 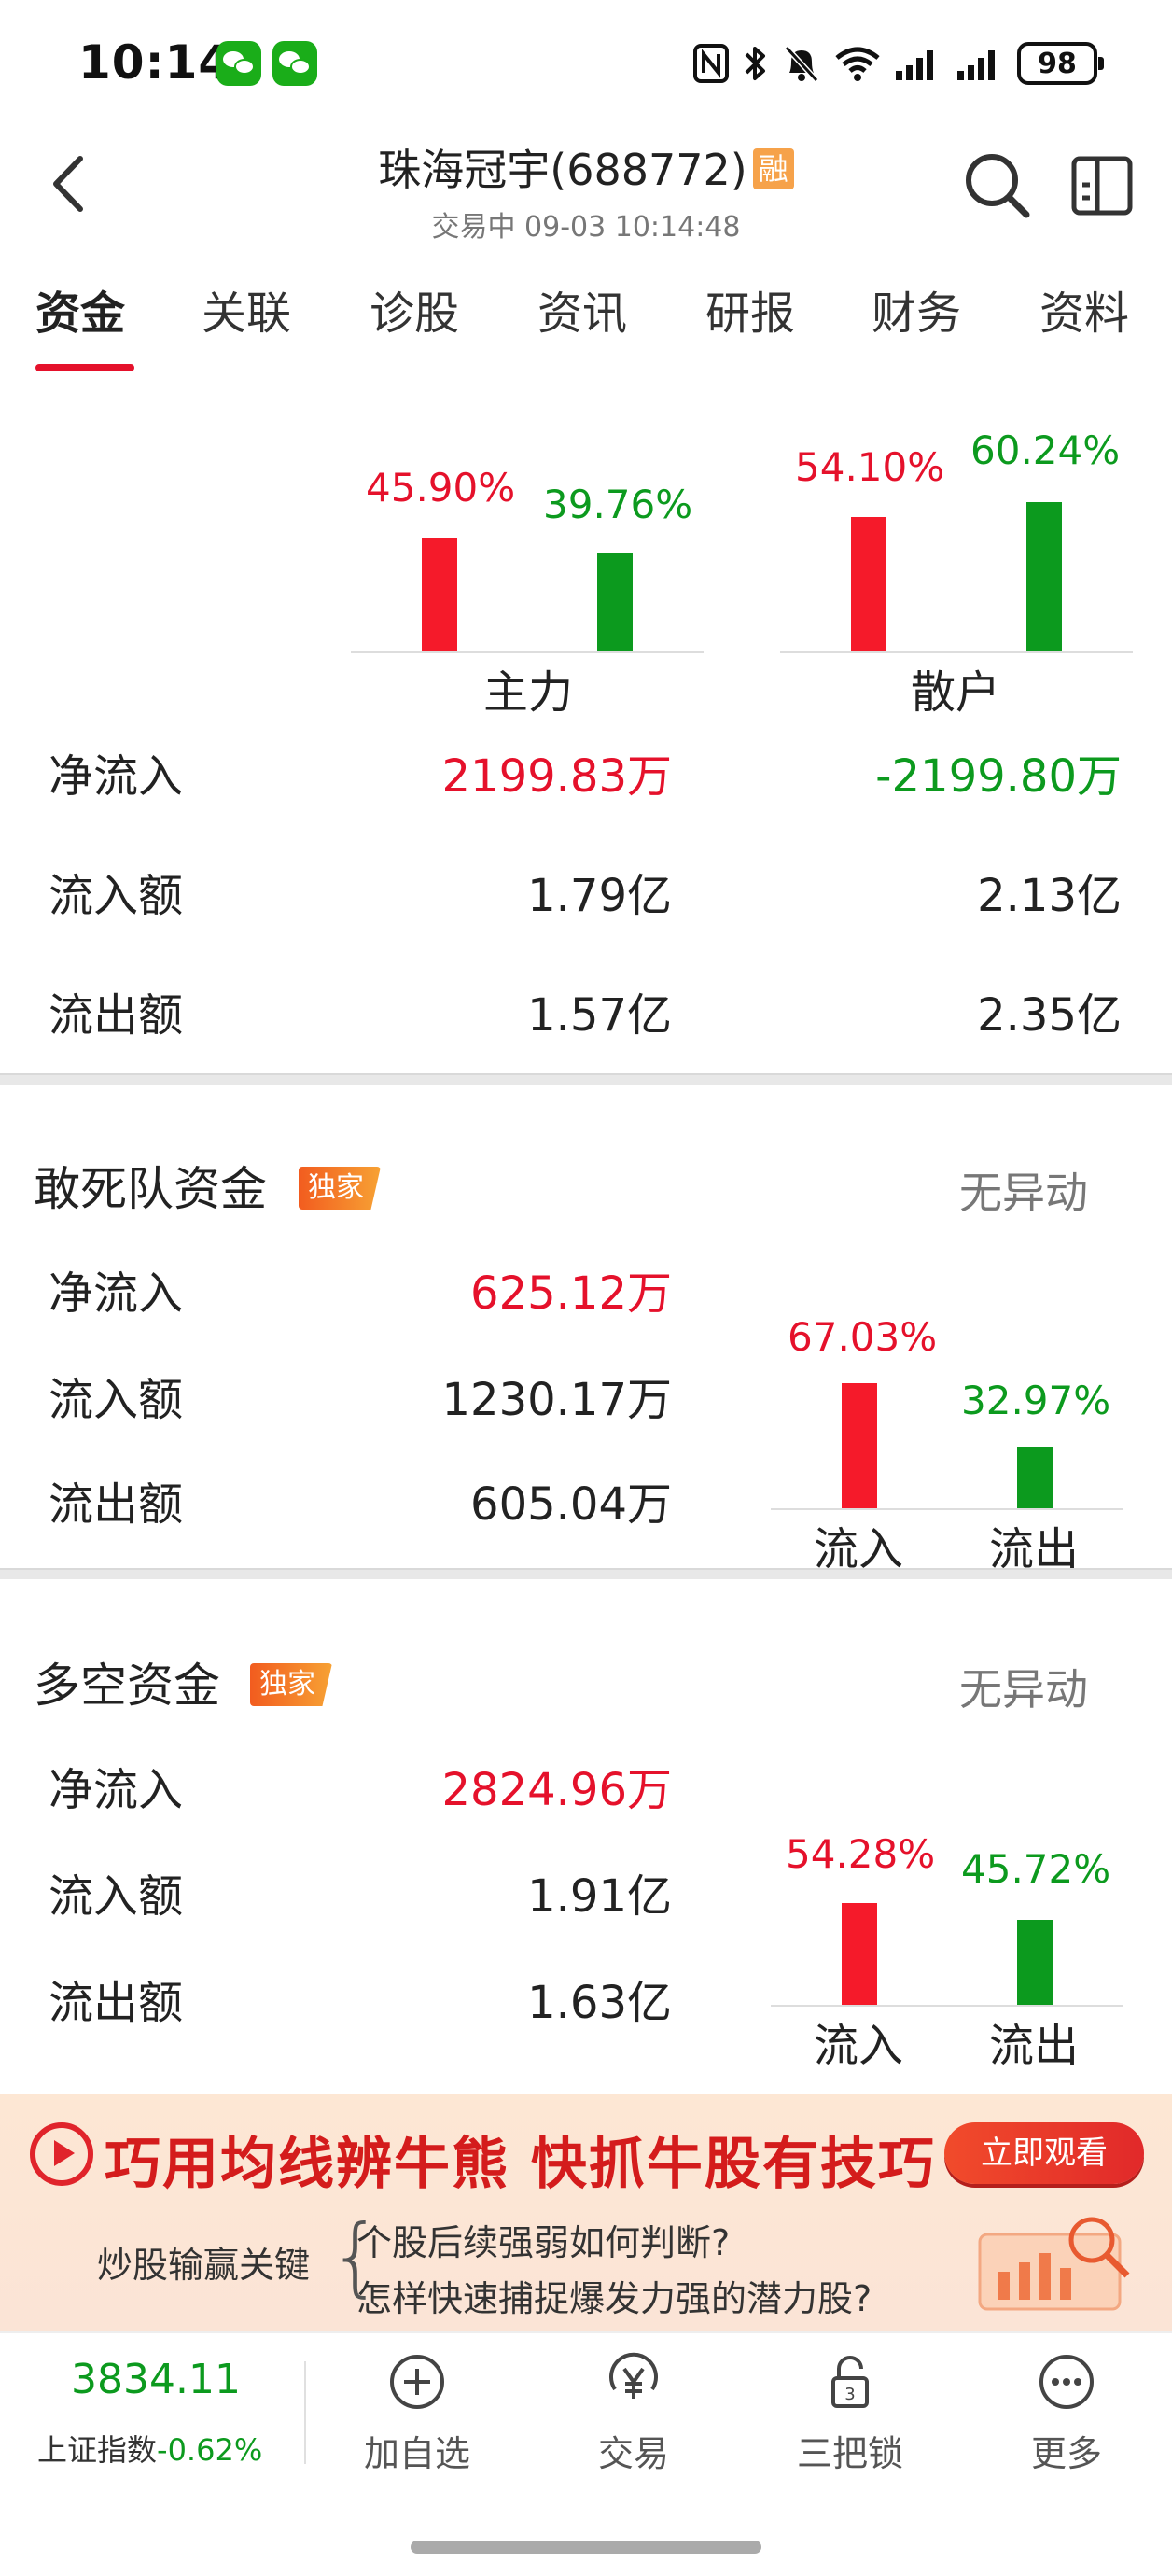 I want to click on longshort-inflow: 1.91亿, so click(x=599, y=1896).